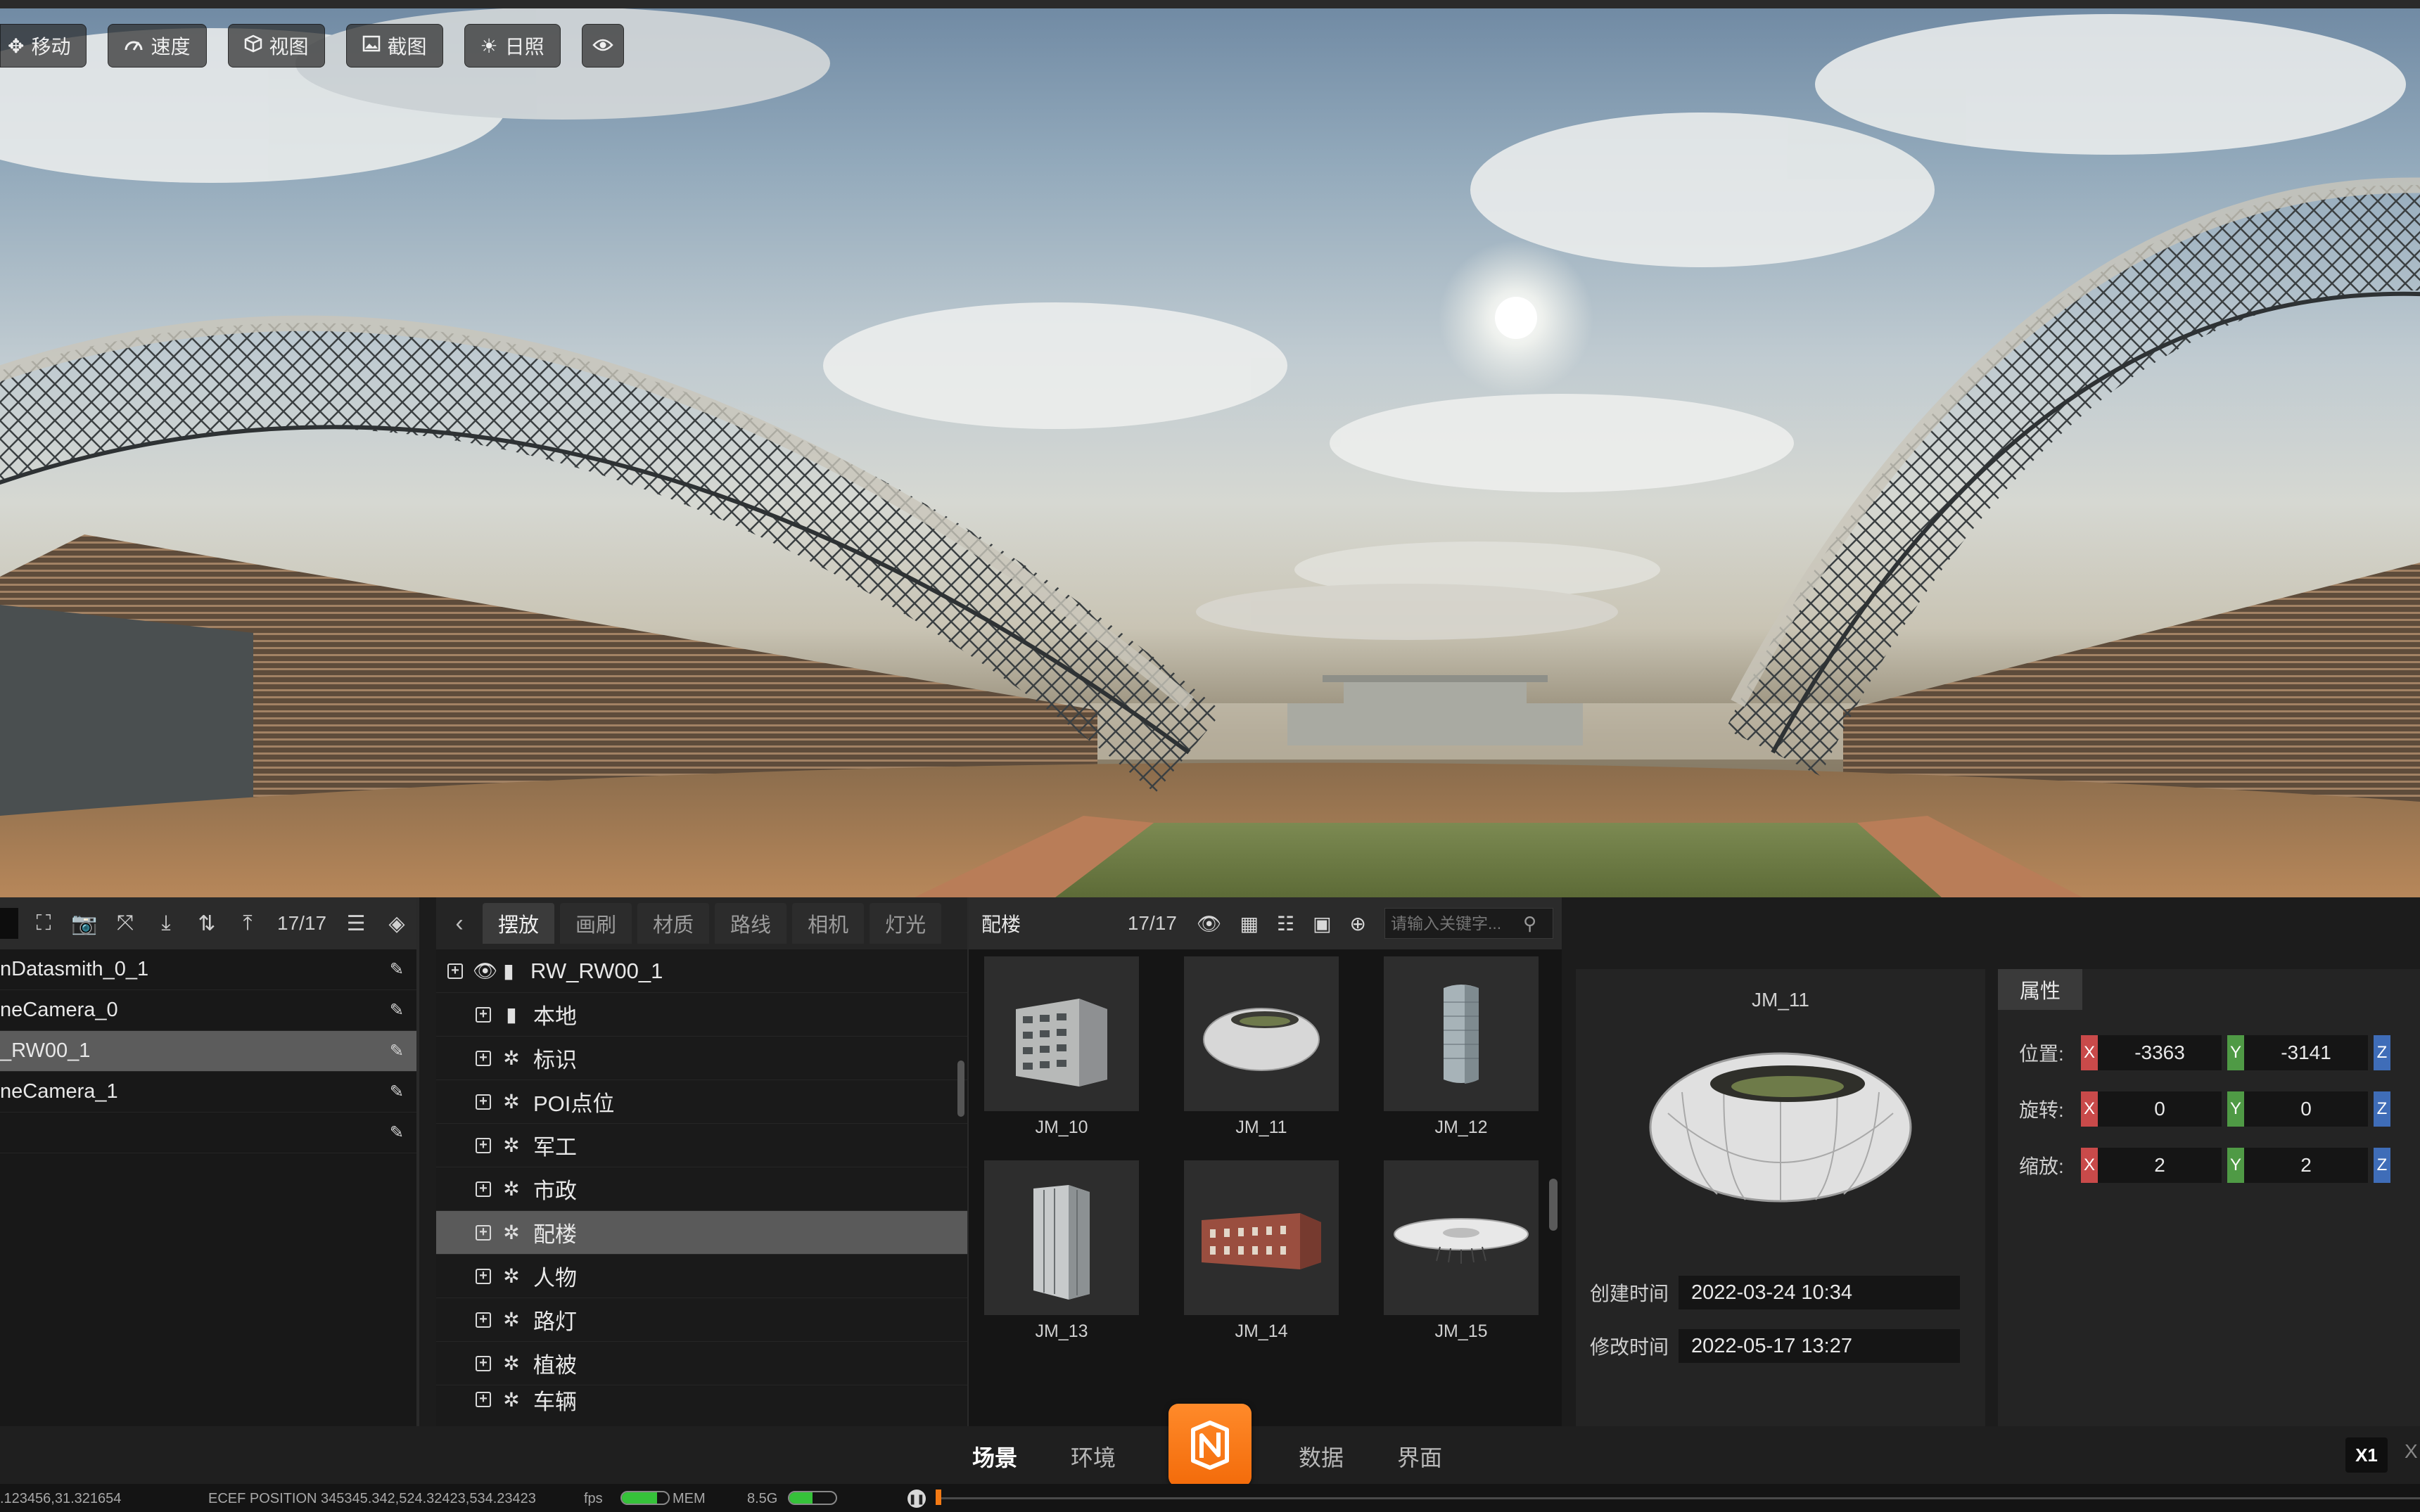 Image resolution: width=2420 pixels, height=1512 pixels. I want to click on tree-item: + ✲ POI点位, so click(701, 1102).